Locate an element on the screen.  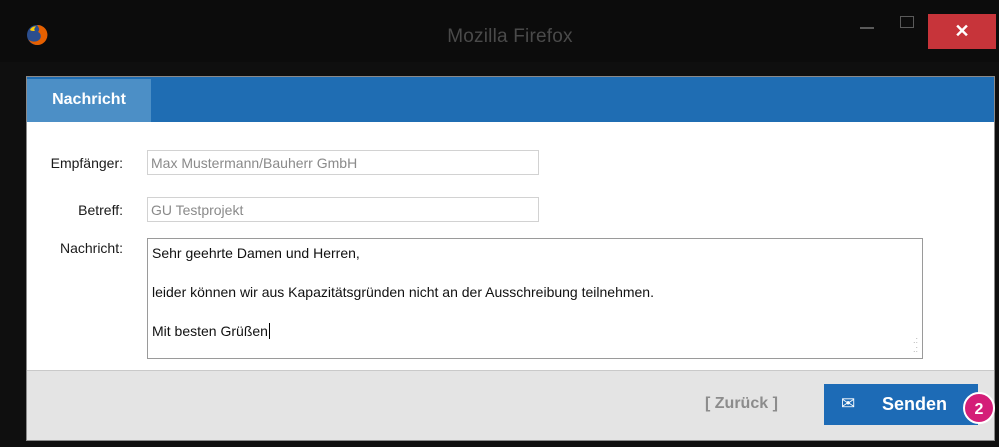
send-button: ✉ Senden is located at coordinates (901, 404).